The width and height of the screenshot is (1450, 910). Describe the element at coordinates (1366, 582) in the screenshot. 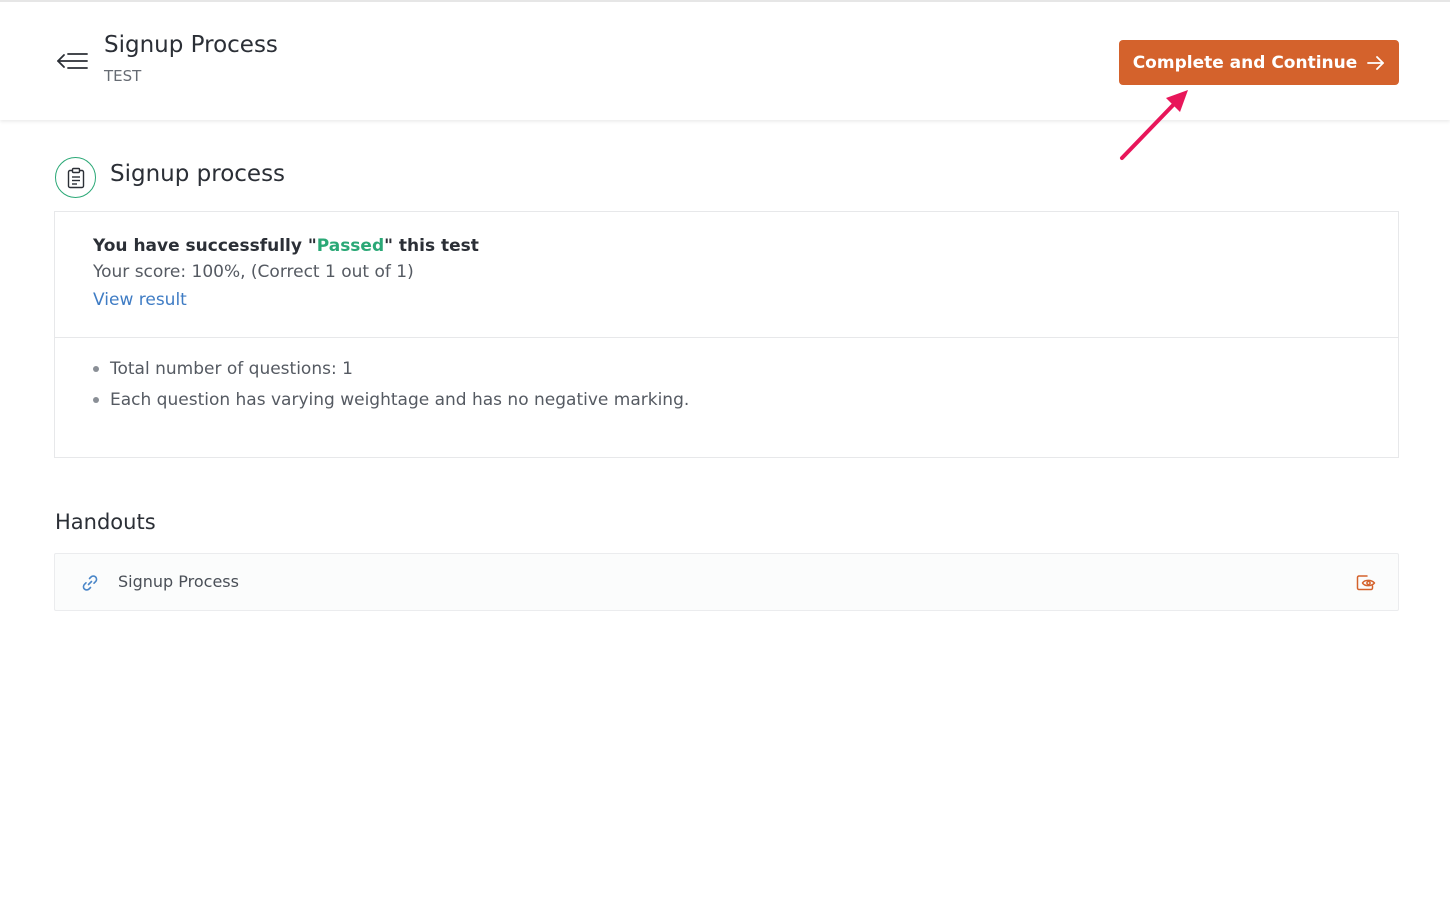

I see `eye-view-icon` at that location.